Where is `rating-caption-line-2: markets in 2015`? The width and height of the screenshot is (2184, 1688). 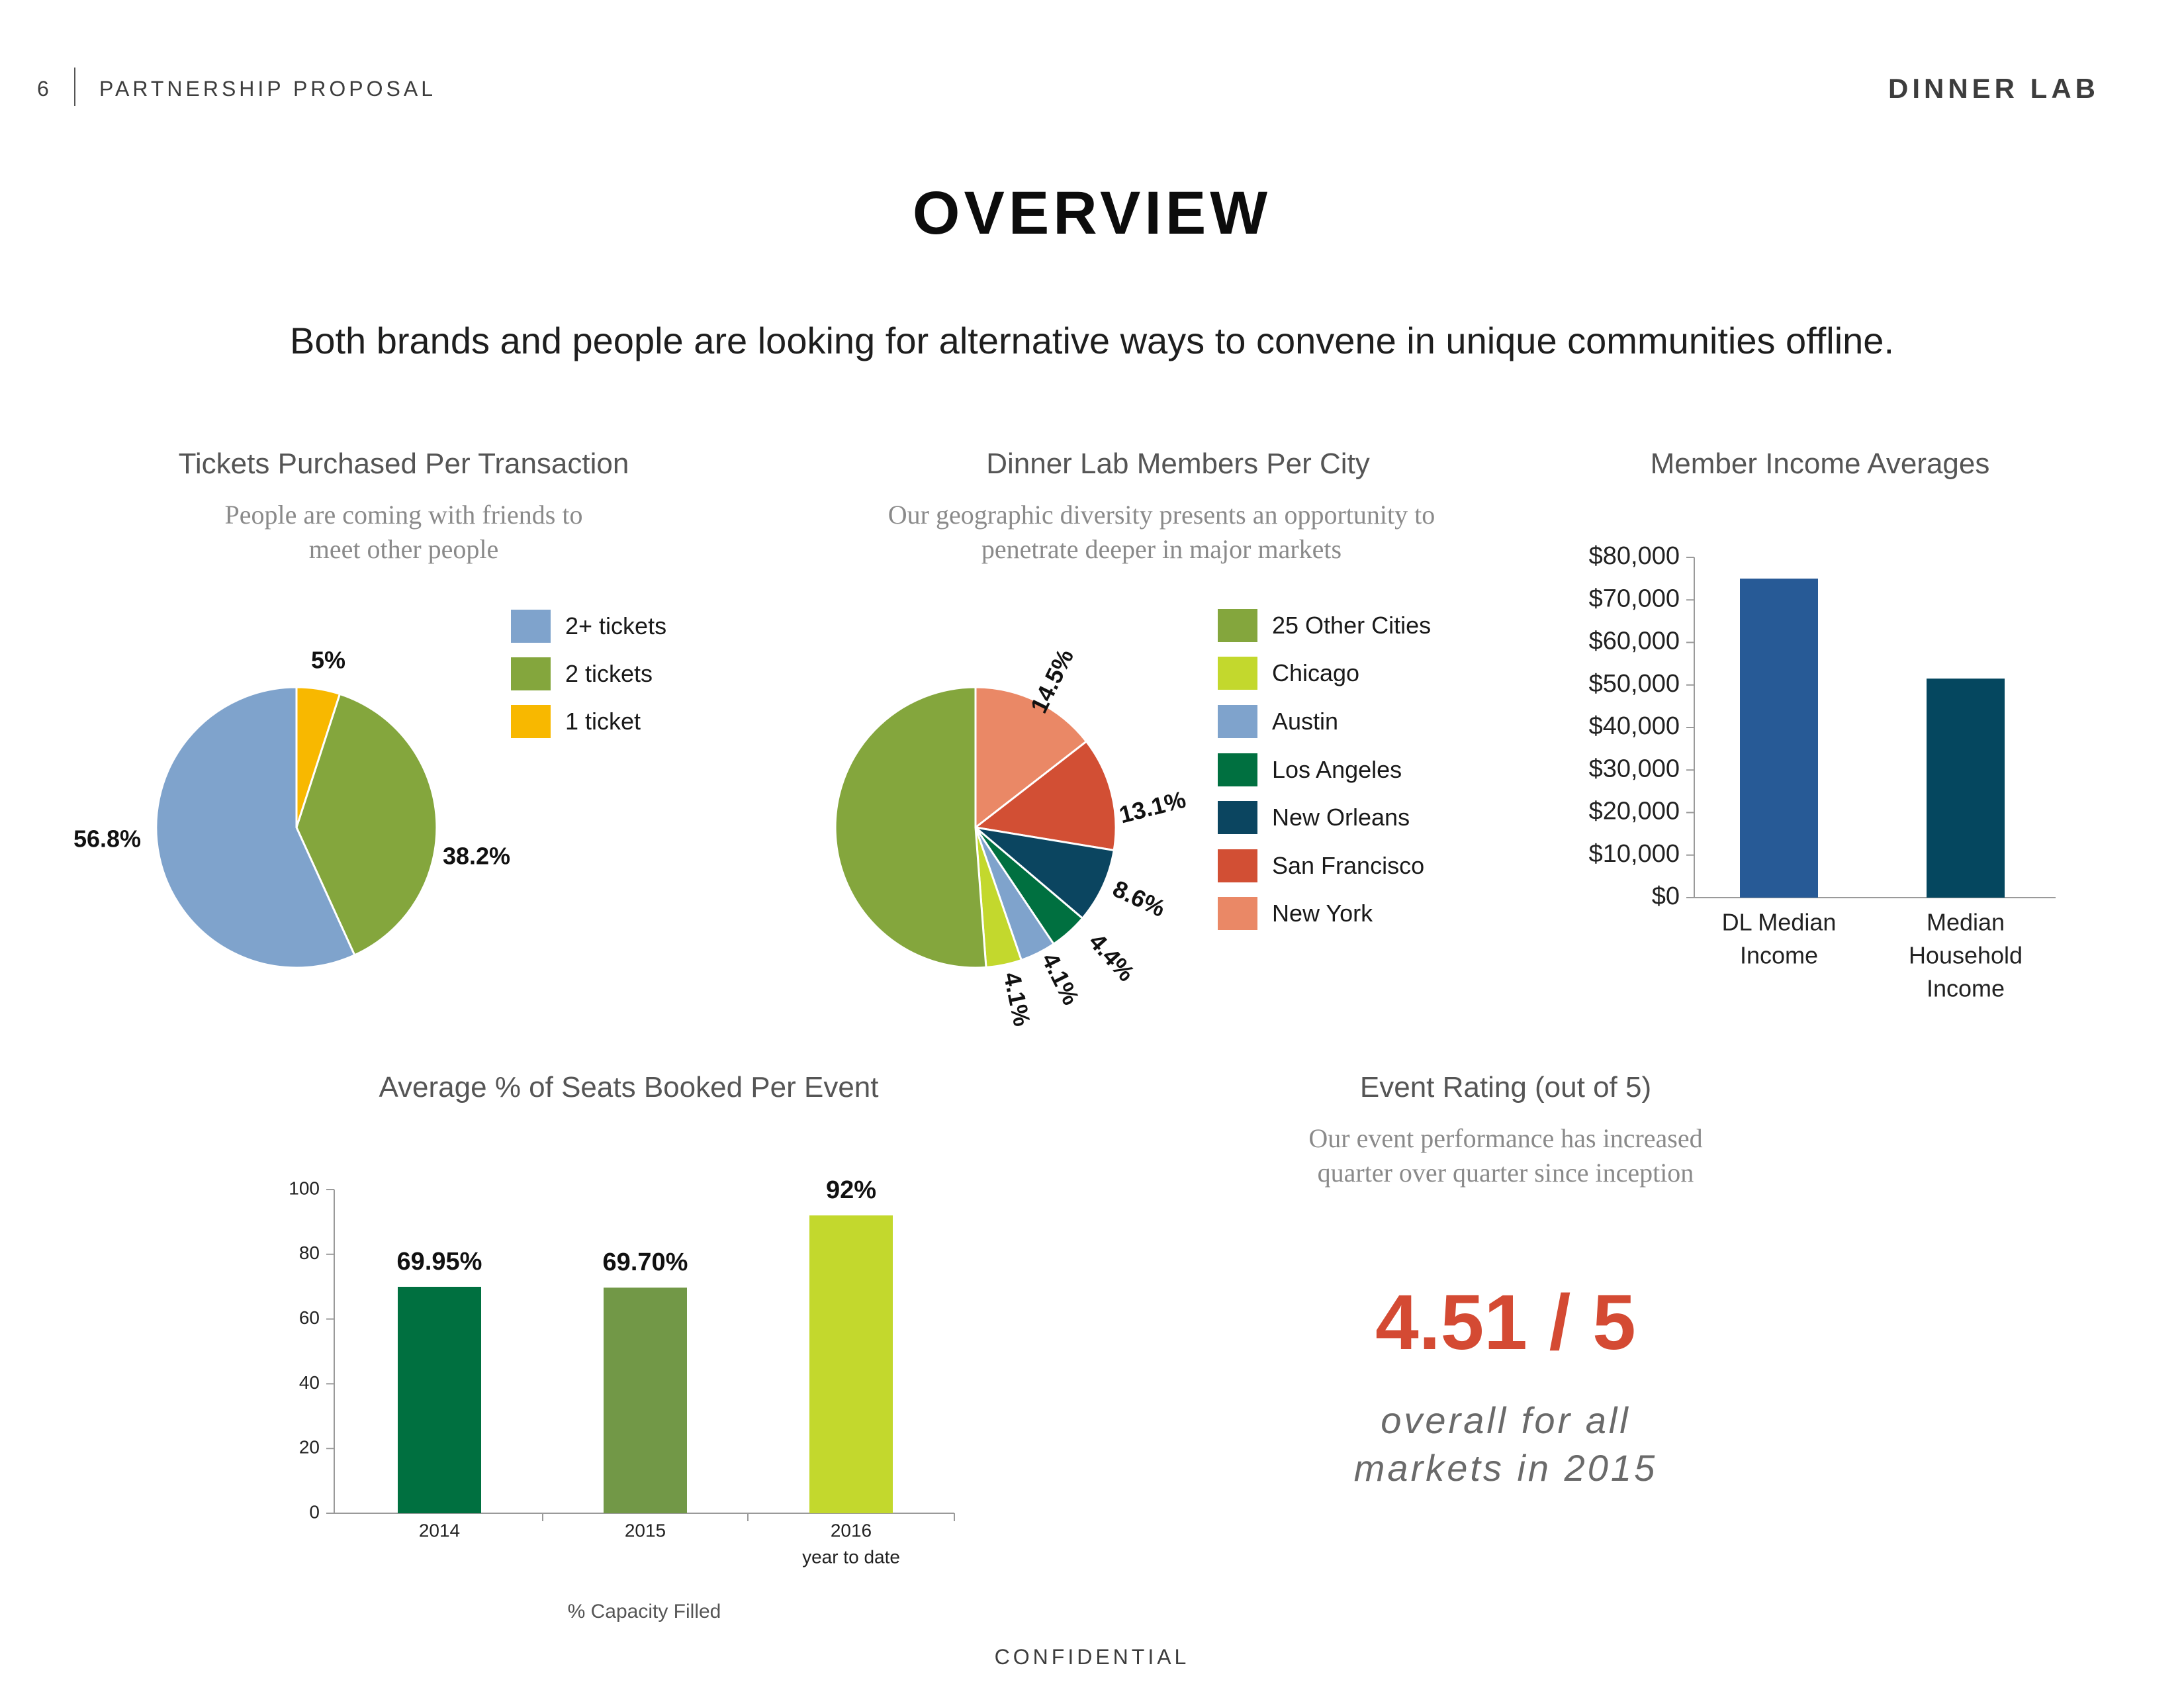 rating-caption-line-2: markets in 2015 is located at coordinates (1505, 1468).